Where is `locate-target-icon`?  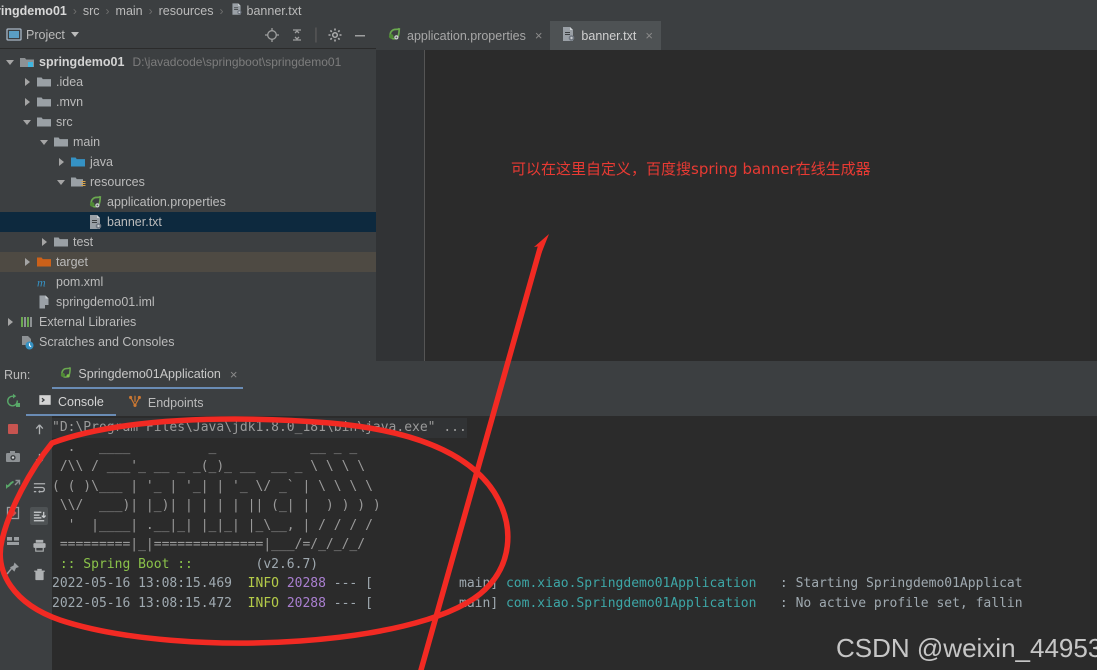 locate-target-icon is located at coordinates (272, 35).